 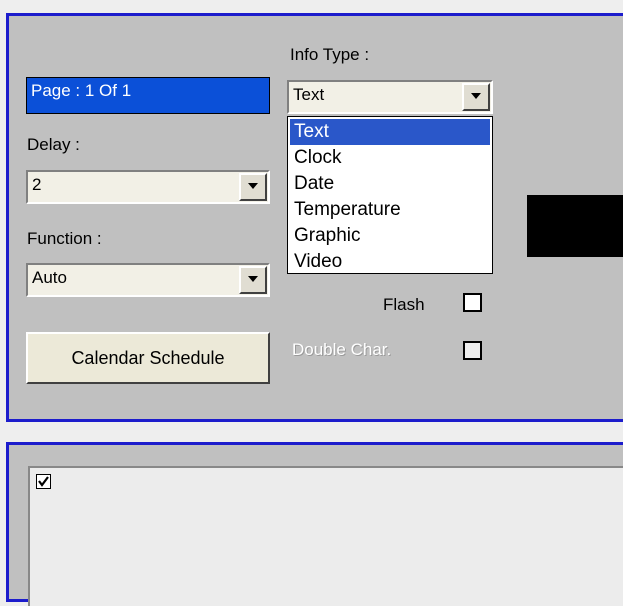 What do you see at coordinates (342, 349) in the screenshot?
I see `double-char-label: Double Char.` at bounding box center [342, 349].